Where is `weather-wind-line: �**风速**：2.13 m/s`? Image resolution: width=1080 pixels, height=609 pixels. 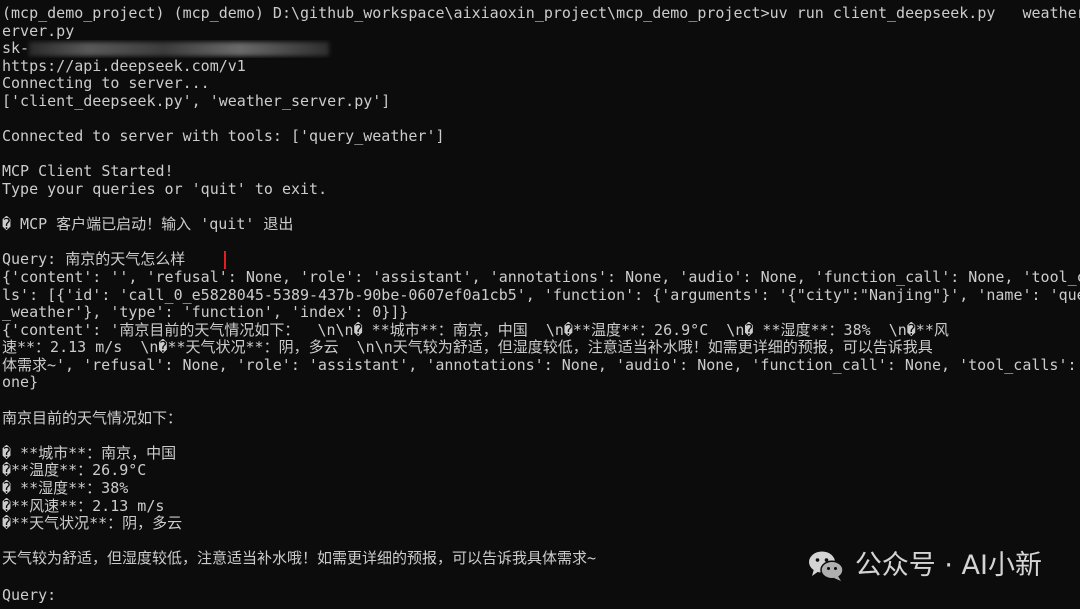
weather-wind-line: �**风速**：2.13 m/s is located at coordinates (83, 506).